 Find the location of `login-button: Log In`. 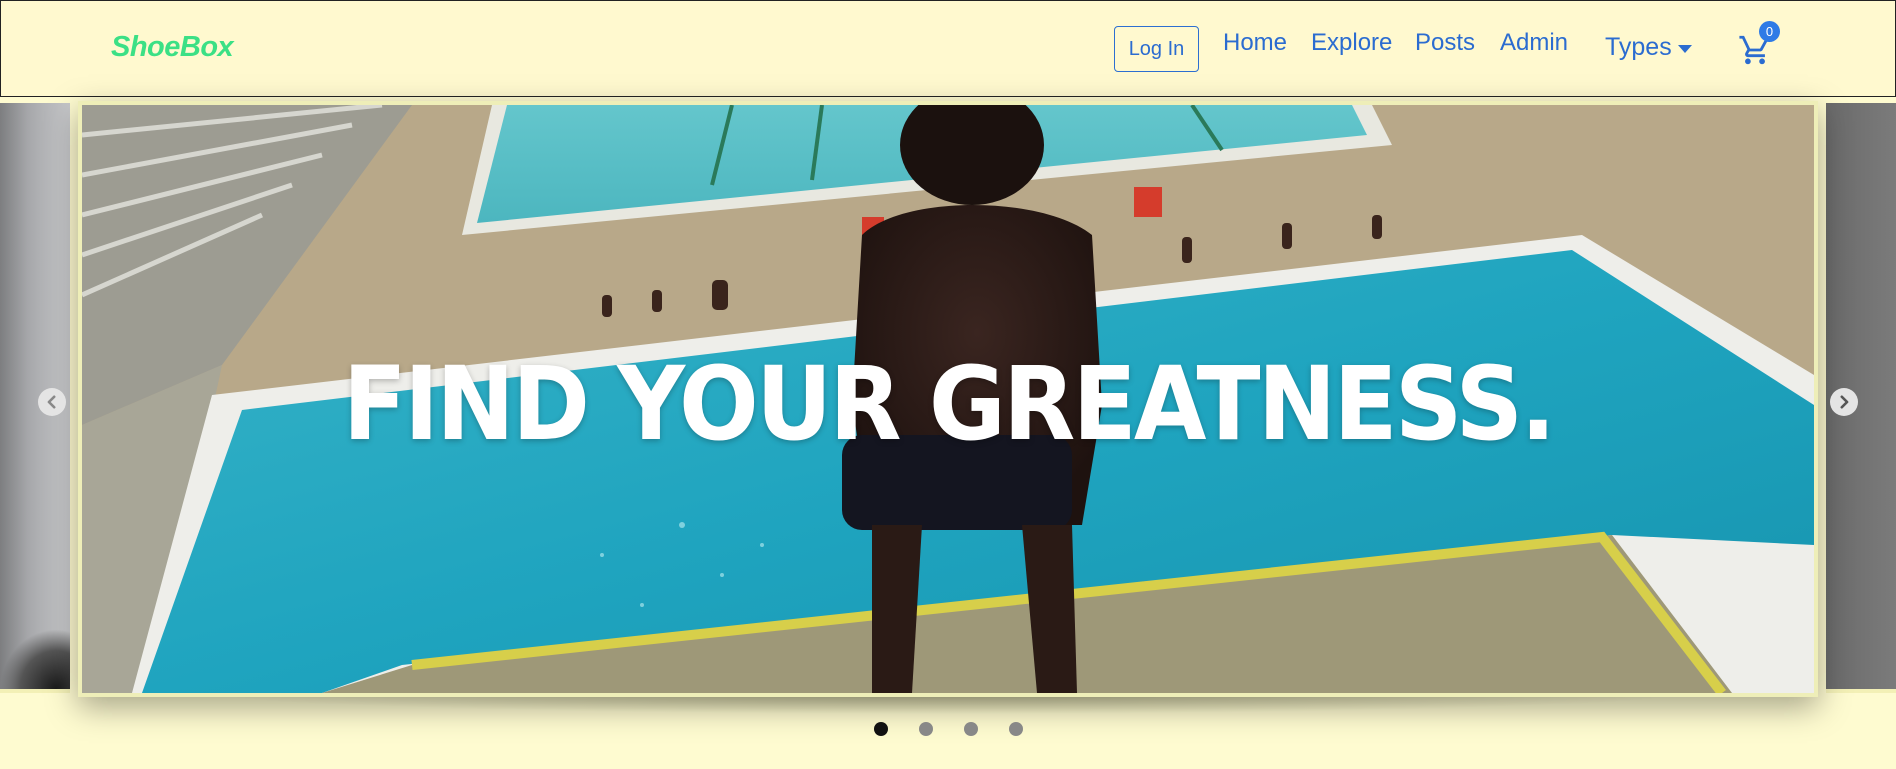

login-button: Log In is located at coordinates (1156, 49).